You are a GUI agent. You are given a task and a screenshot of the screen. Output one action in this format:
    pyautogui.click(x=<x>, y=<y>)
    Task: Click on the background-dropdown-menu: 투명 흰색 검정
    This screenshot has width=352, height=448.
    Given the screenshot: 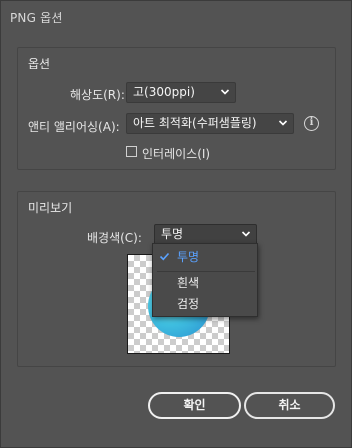 What is the action you would take?
    pyautogui.click(x=205, y=280)
    